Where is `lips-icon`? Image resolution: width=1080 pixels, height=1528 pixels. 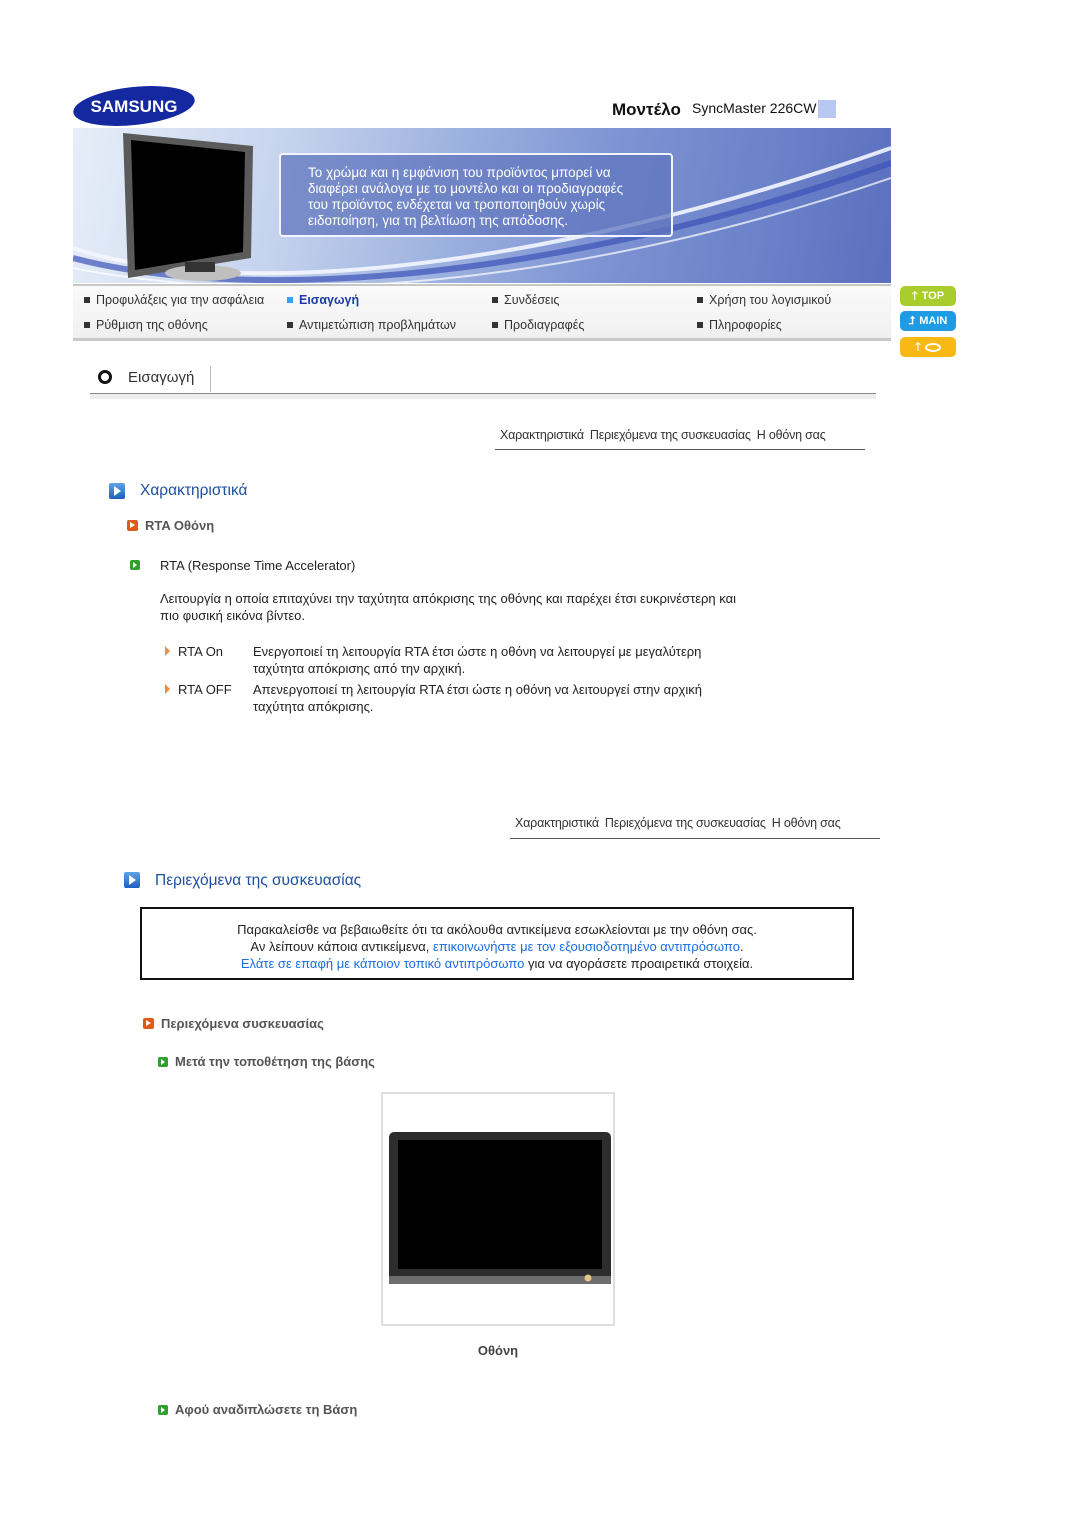
lips-icon is located at coordinates (932, 347).